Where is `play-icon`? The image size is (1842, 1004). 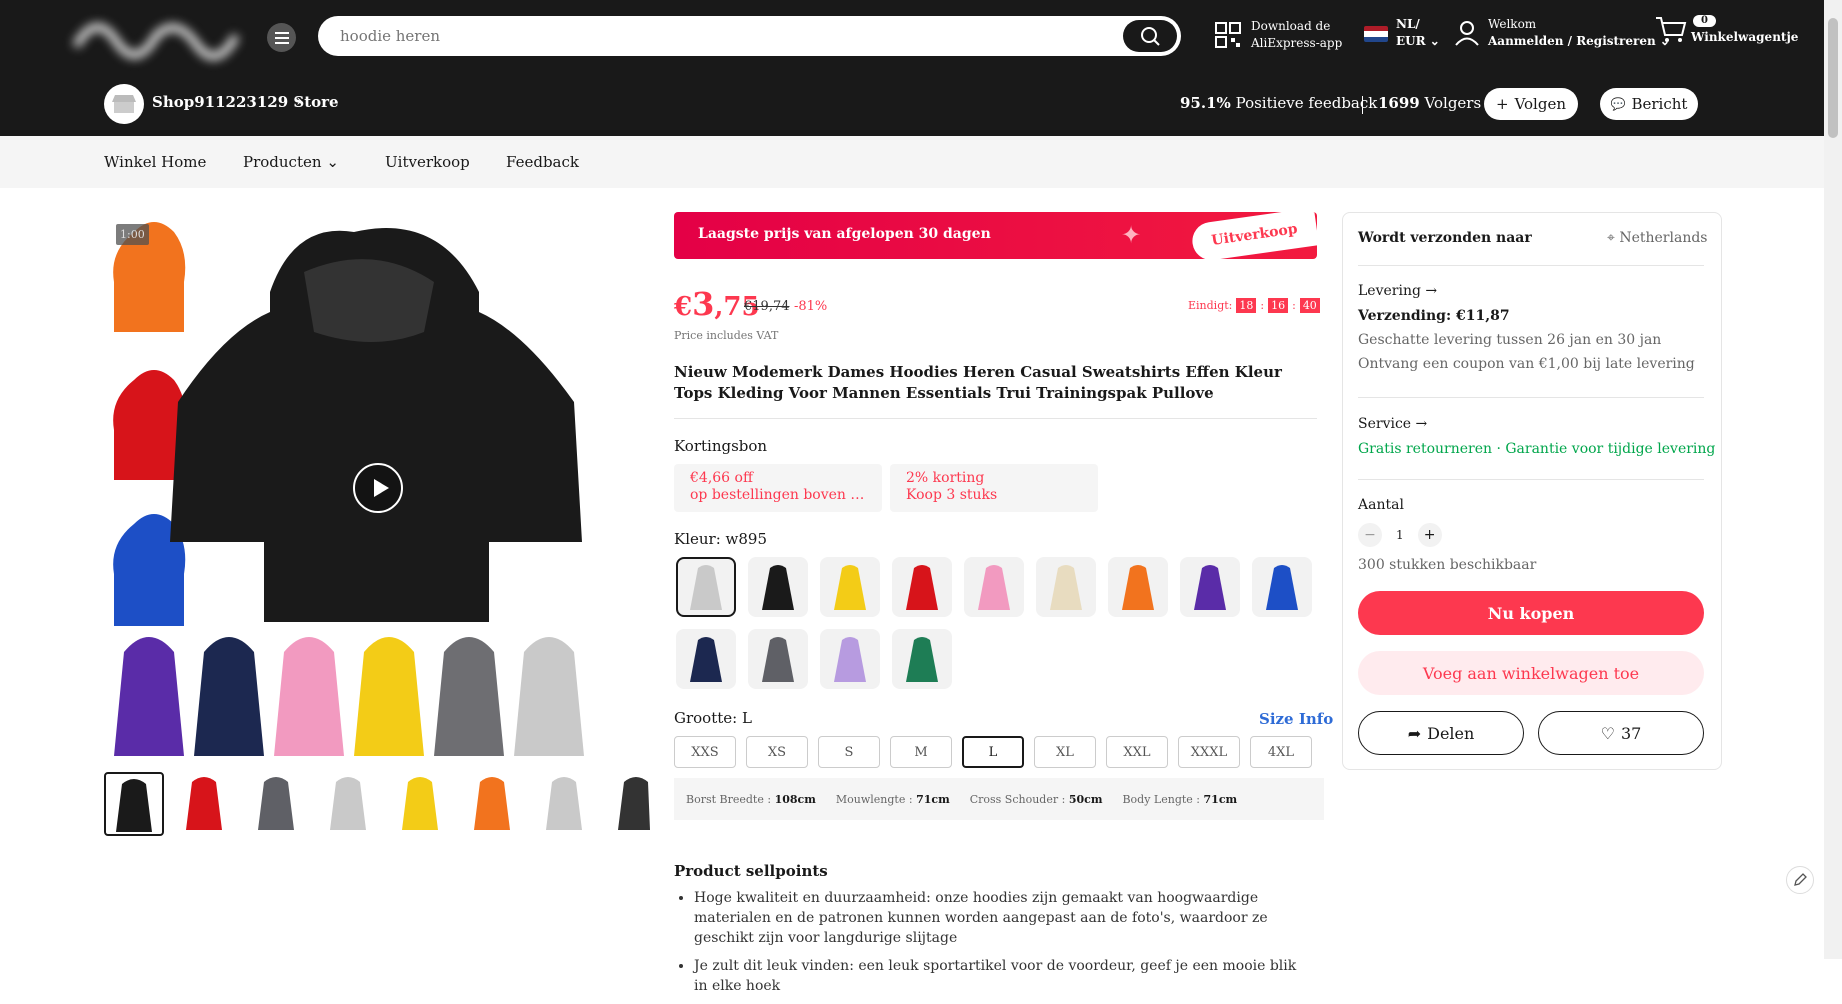
play-icon is located at coordinates (378, 488).